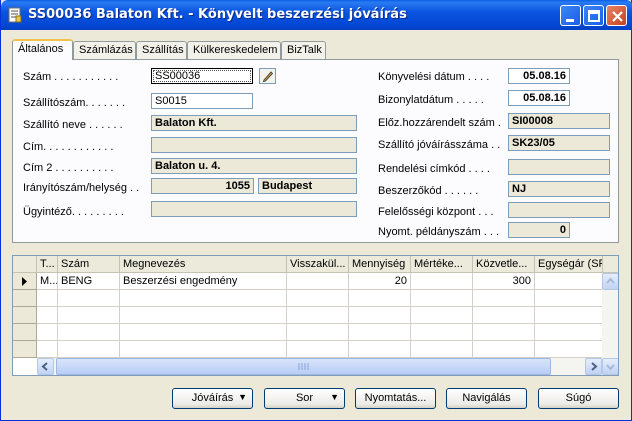 The height and width of the screenshot is (421, 632). What do you see at coordinates (434, 77) in the screenshot?
I see `label-posting-date: Könyvelési dátum . . . .` at bounding box center [434, 77].